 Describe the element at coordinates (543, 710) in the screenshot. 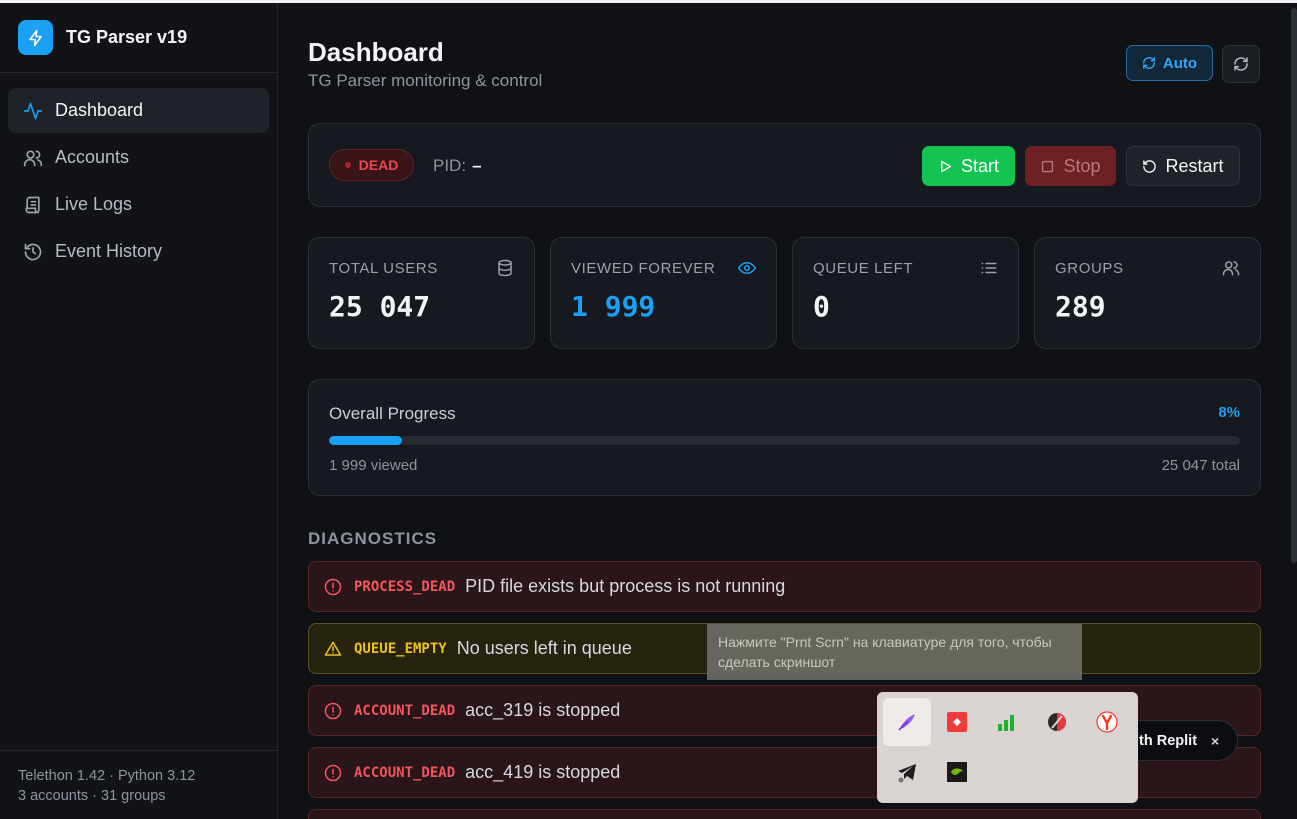

I see `diagnostic-message: acc_319 is stopped` at that location.